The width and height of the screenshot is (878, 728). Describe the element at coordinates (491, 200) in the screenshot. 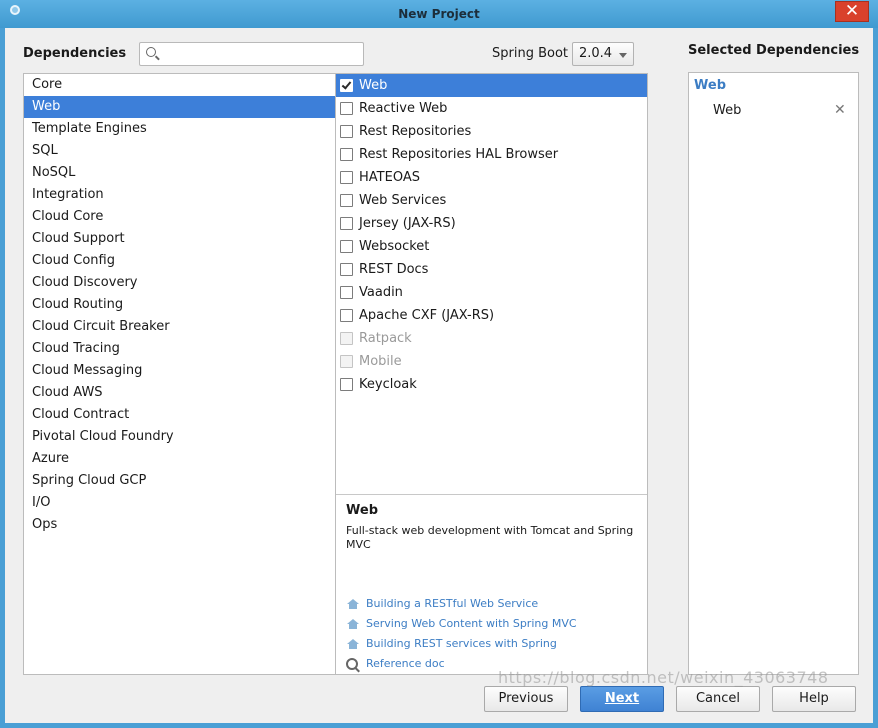

I see `dependency-item: Web Services` at that location.